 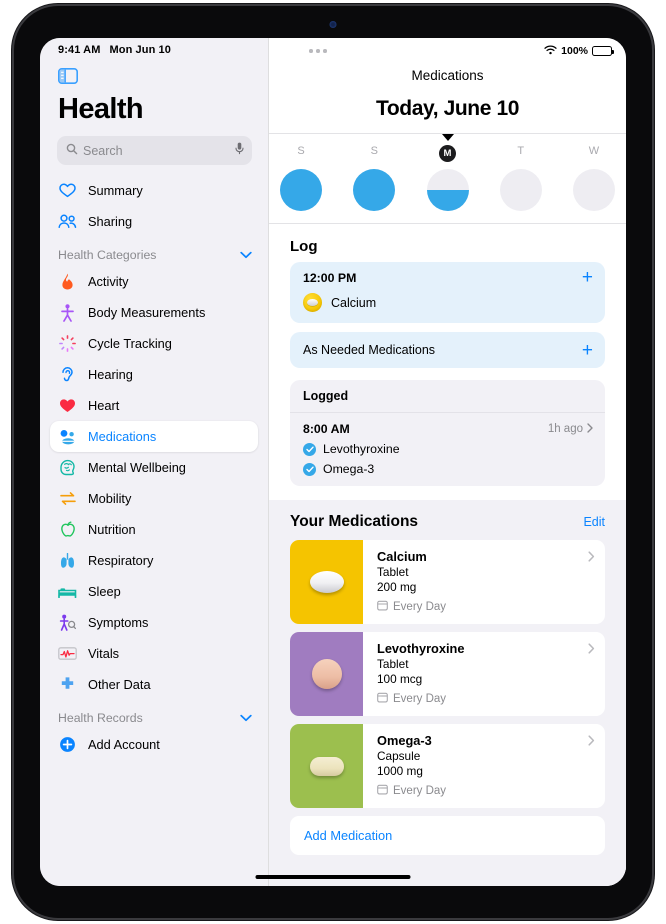 I want to click on date-strip: S S M T W, so click(x=447, y=178).